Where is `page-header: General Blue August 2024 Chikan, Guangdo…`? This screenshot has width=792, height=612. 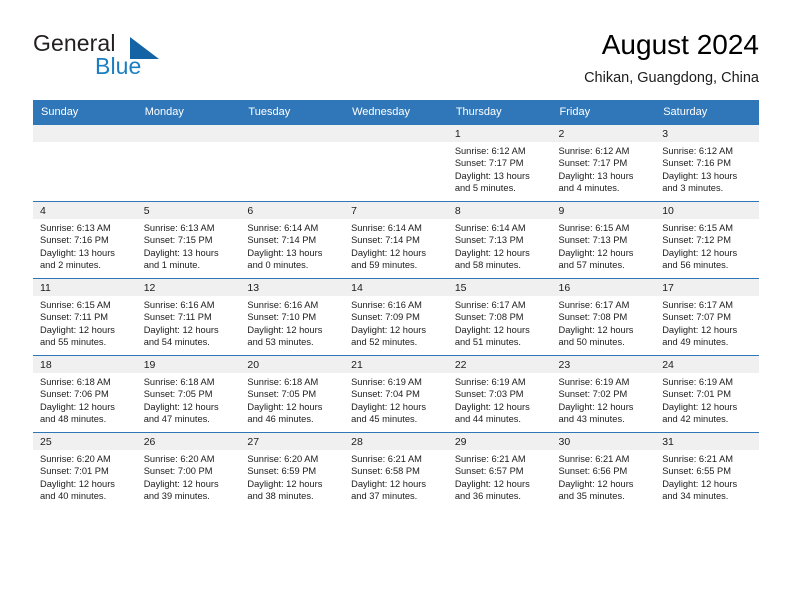
page-header: General Blue August 2024 Chikan, Guangdo… is located at coordinates (396, 43).